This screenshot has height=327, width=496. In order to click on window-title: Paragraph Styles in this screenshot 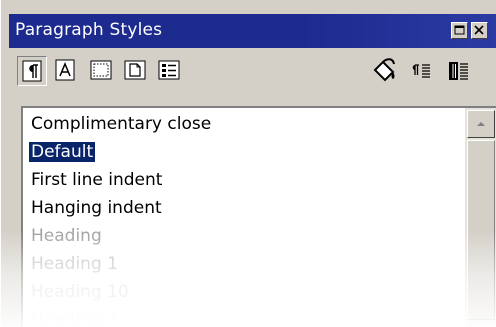, I will do `click(89, 30)`.